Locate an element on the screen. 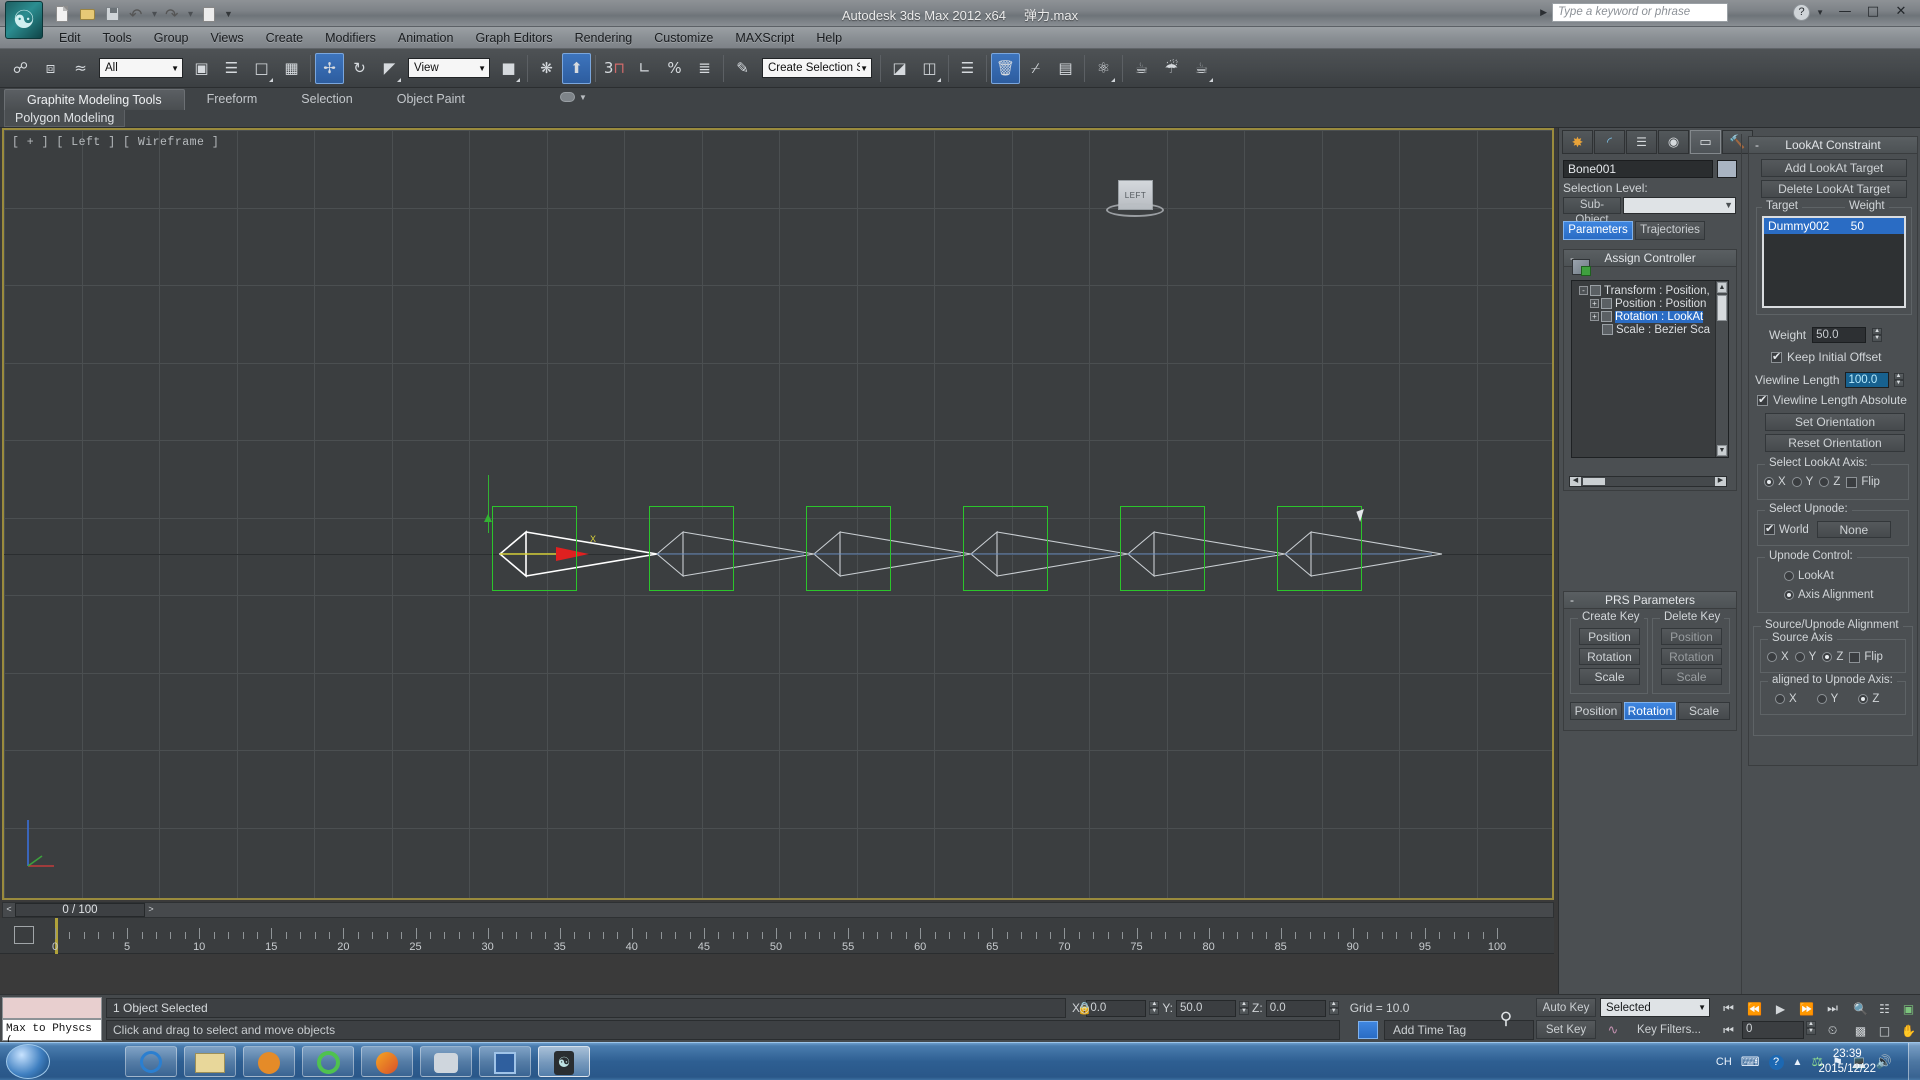 The image size is (1920, 1080). absolute-relative-transform-icon: ◎ is located at coordinates (1084, 1008).